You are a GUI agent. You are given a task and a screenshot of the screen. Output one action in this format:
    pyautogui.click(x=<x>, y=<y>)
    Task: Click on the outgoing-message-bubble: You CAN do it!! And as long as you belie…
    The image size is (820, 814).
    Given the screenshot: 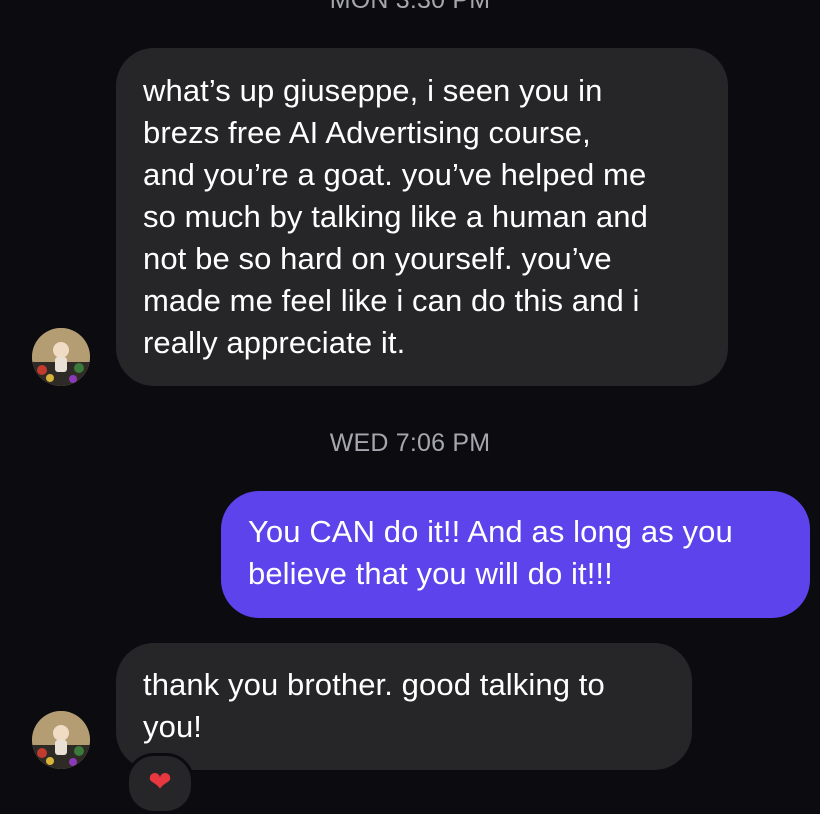 What is the action you would take?
    pyautogui.click(x=515, y=554)
    